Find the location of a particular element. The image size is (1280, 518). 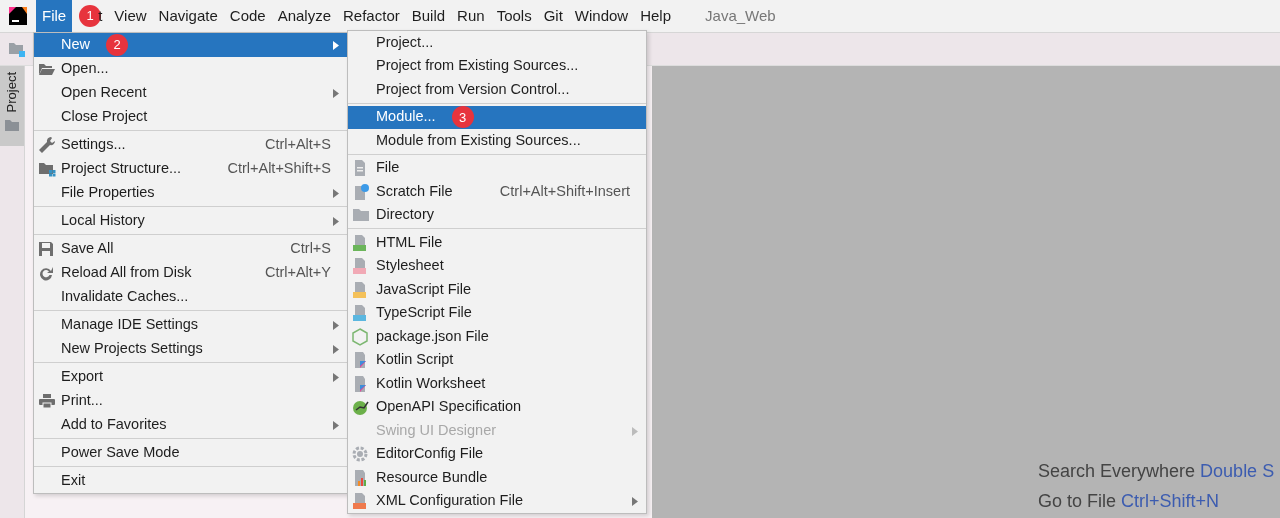

menu-item: Stylesheet is located at coordinates (497, 266).